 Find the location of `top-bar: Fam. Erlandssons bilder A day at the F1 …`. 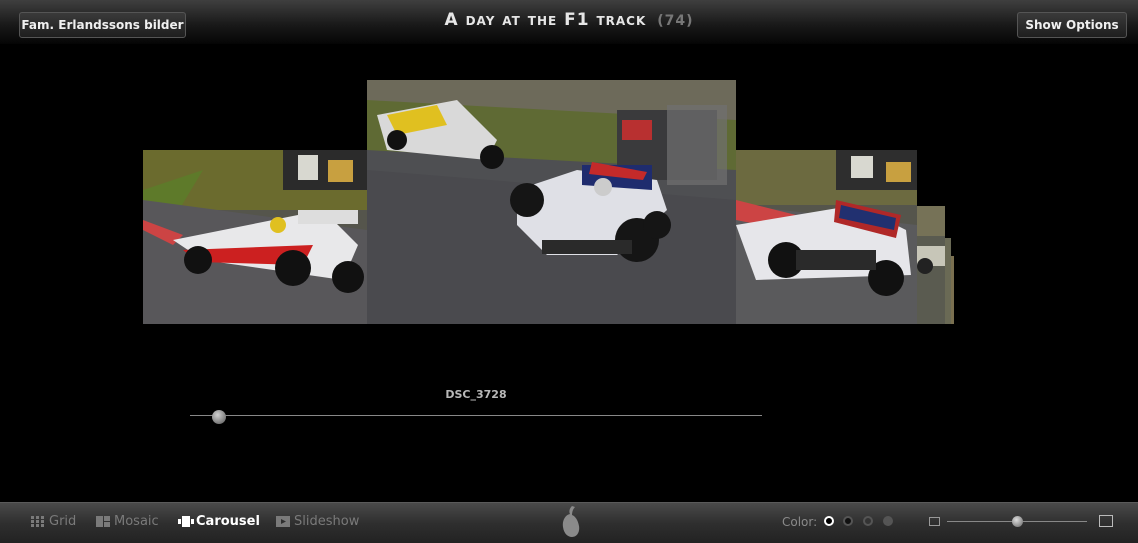

top-bar: Fam. Erlandssons bilder A day at the F1 … is located at coordinates (569, 22).